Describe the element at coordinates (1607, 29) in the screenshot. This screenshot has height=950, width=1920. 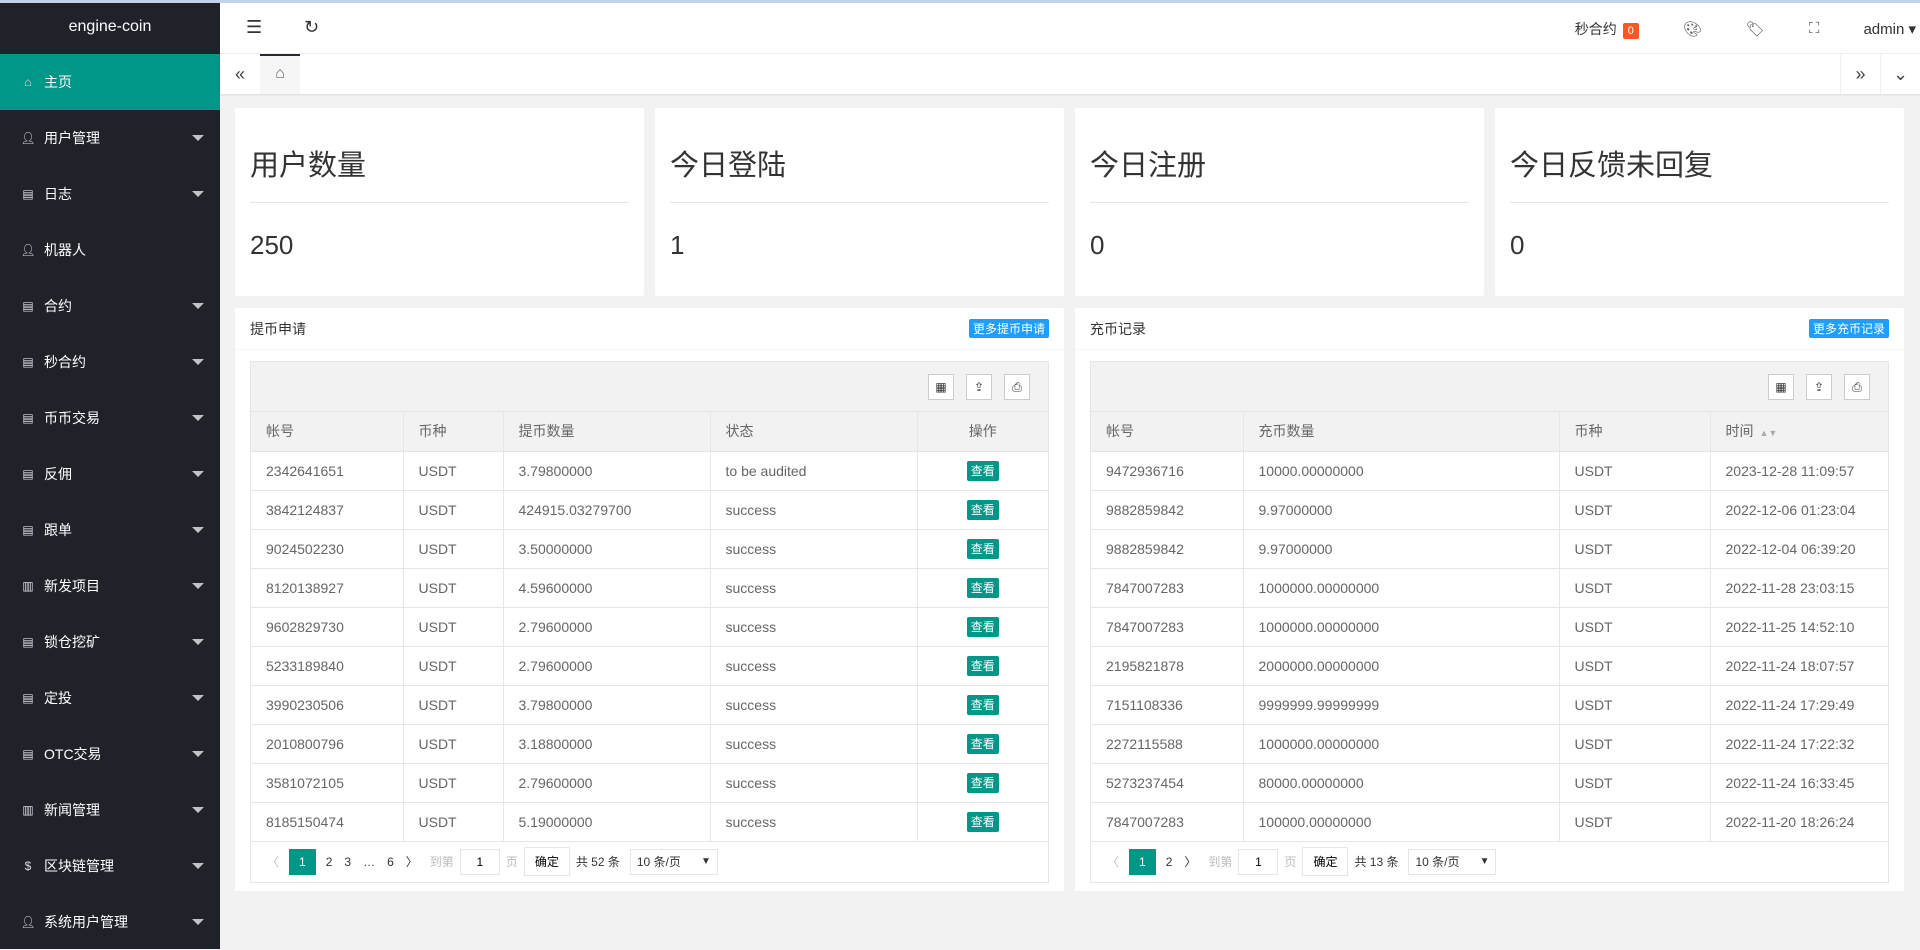
I see `second-contract-notice: 秒合约 0` at that location.